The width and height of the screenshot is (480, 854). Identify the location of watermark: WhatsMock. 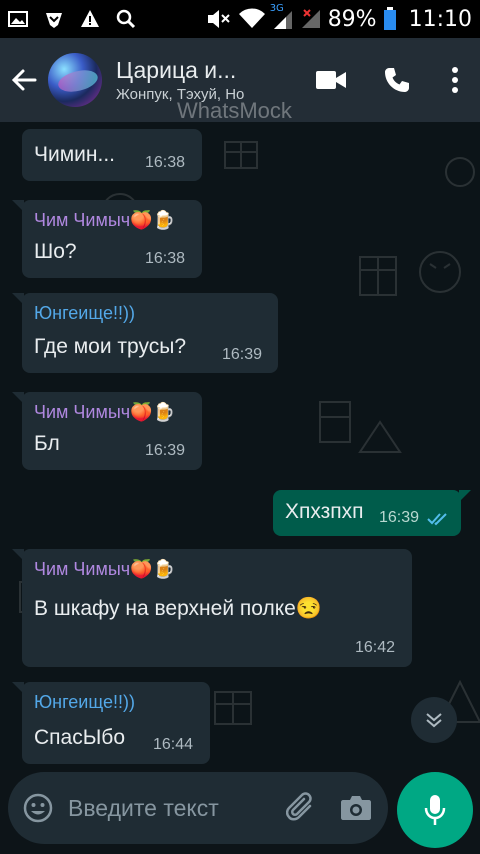
(234, 110).